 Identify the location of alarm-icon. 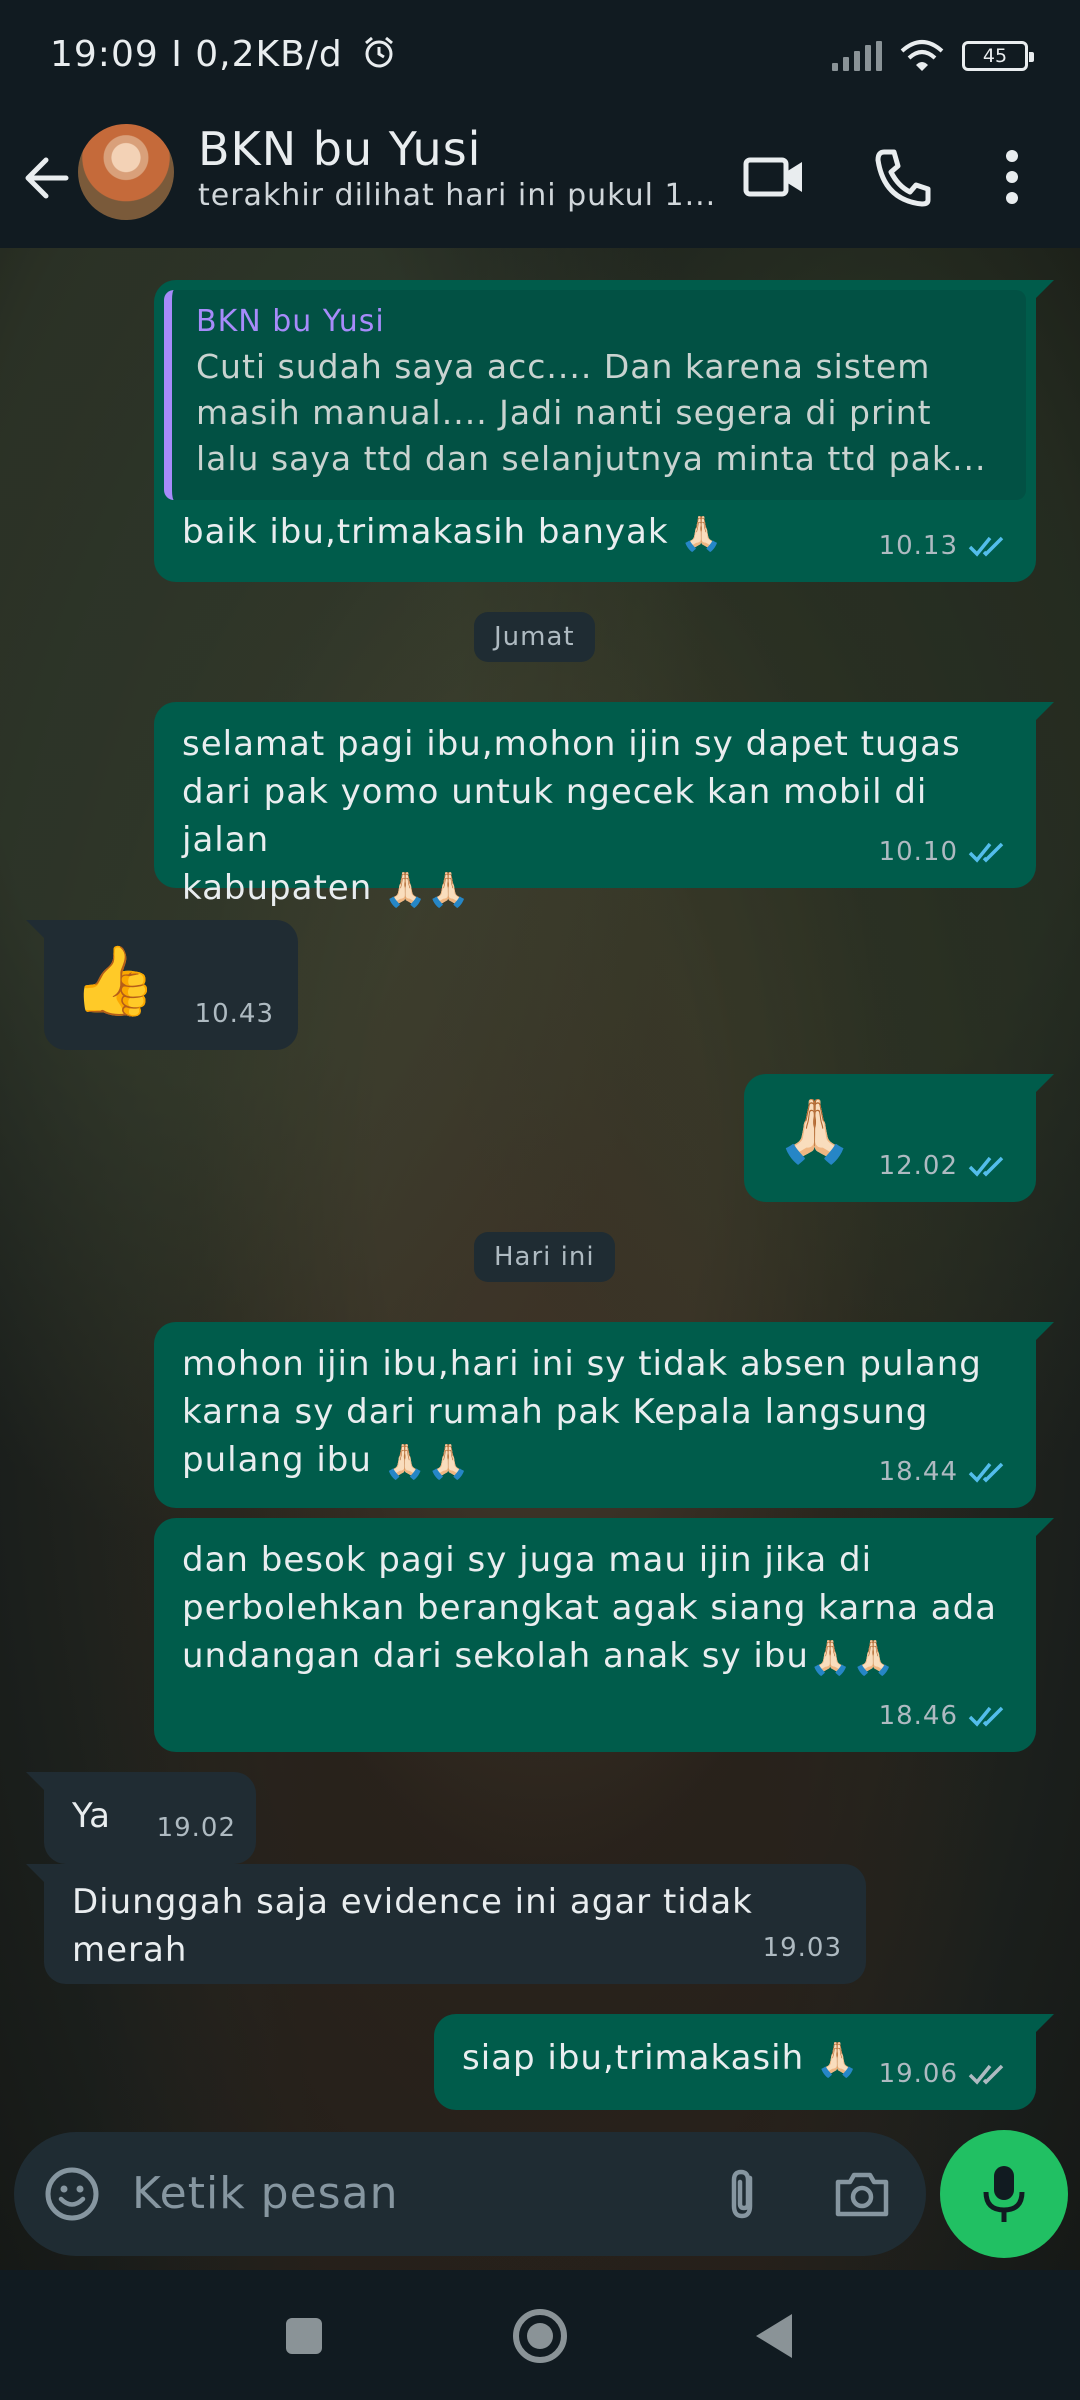
(379, 52).